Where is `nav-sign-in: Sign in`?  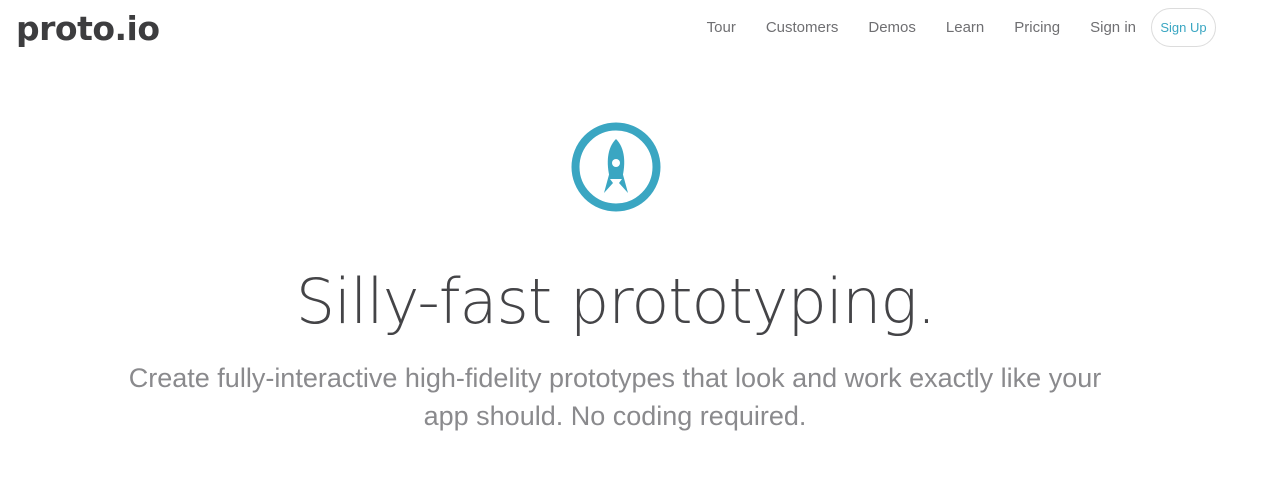 nav-sign-in: Sign in is located at coordinates (1113, 27).